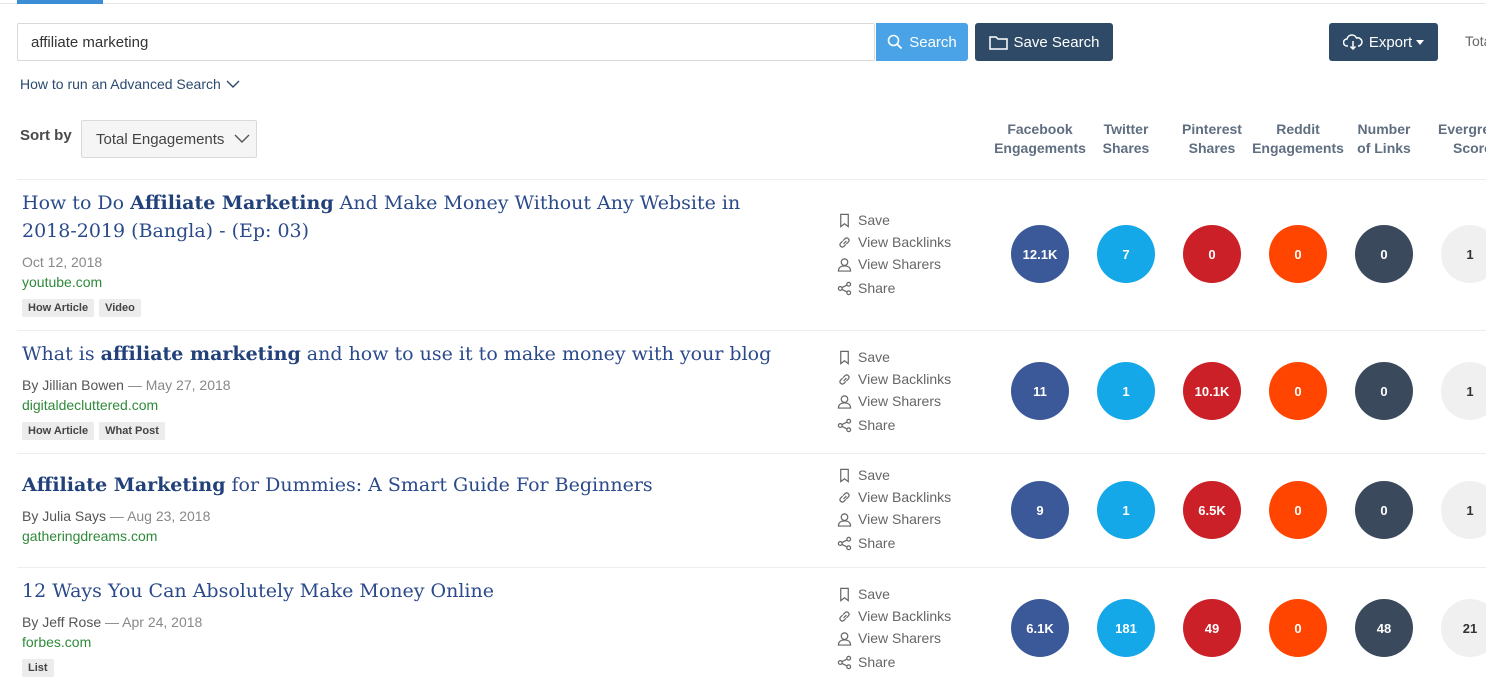  I want to click on column-label: Facebook, so click(1040, 129).